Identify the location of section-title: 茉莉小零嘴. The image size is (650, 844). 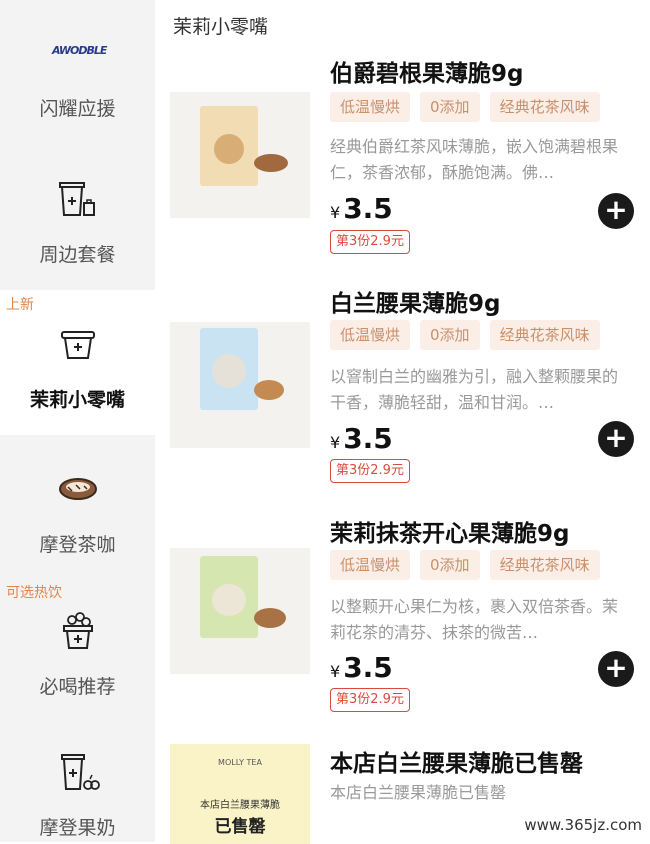
(221, 27).